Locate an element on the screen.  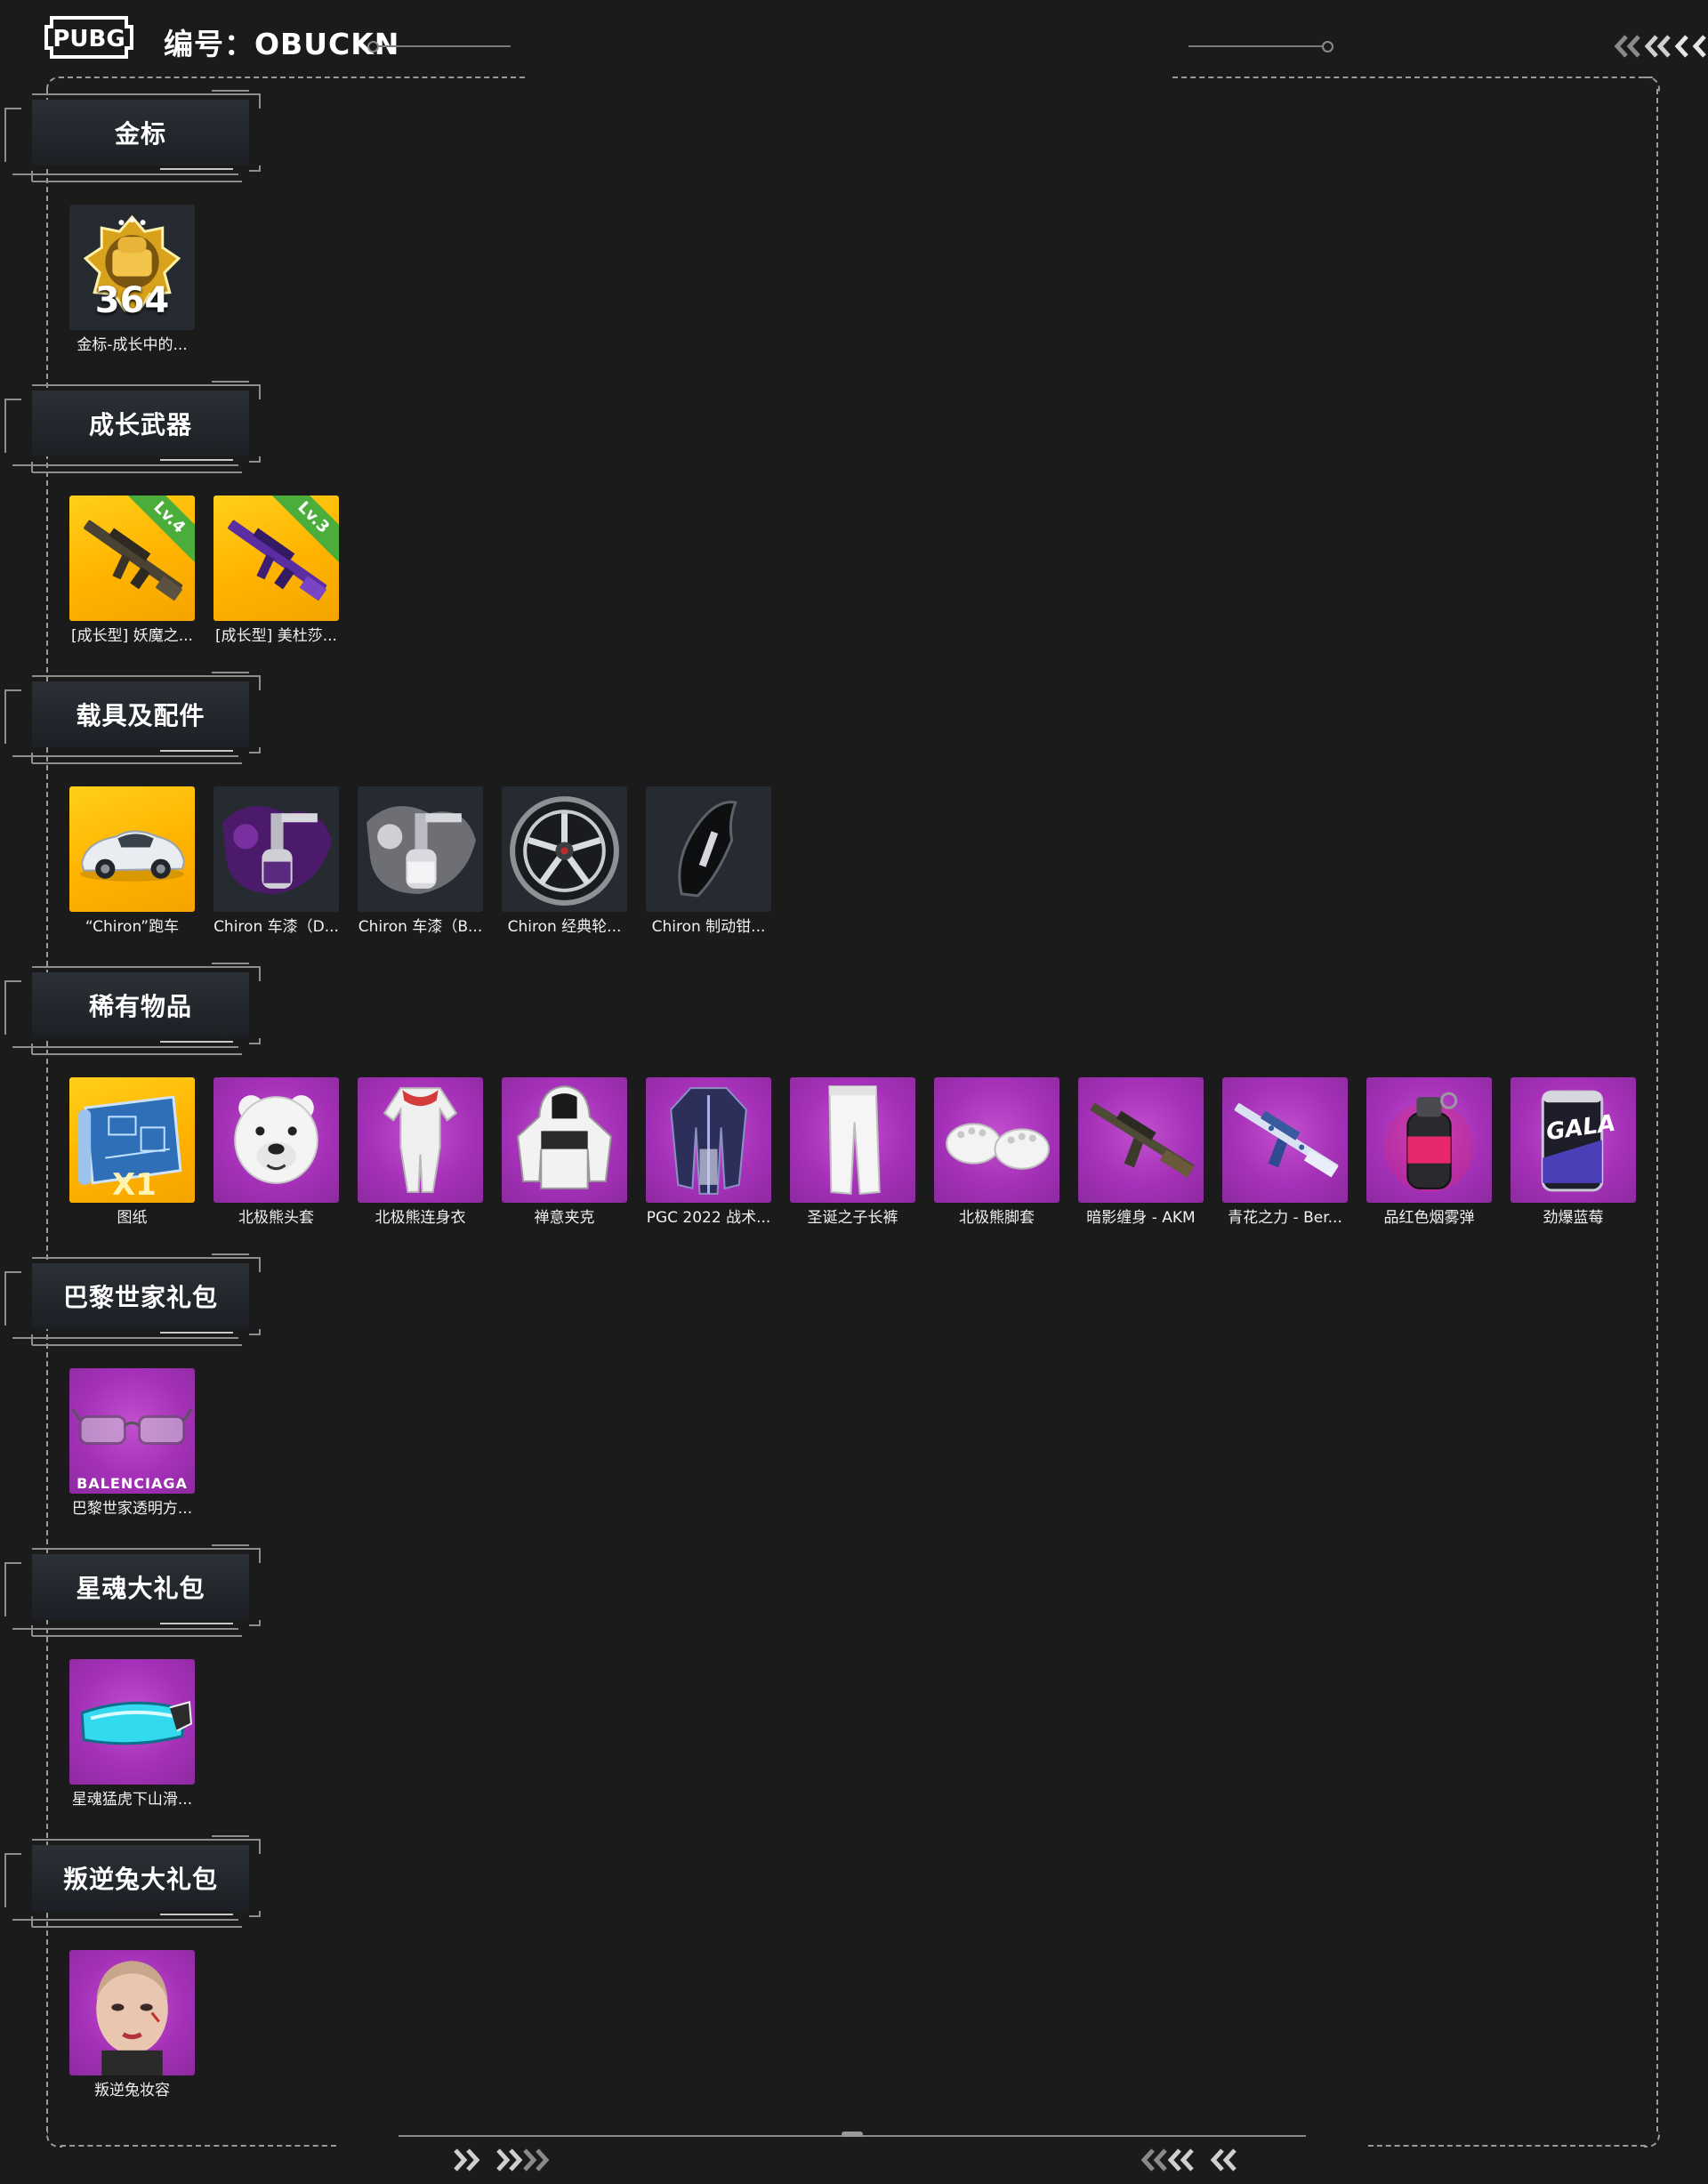
face-makeup-icon is located at coordinates (132, 2018).